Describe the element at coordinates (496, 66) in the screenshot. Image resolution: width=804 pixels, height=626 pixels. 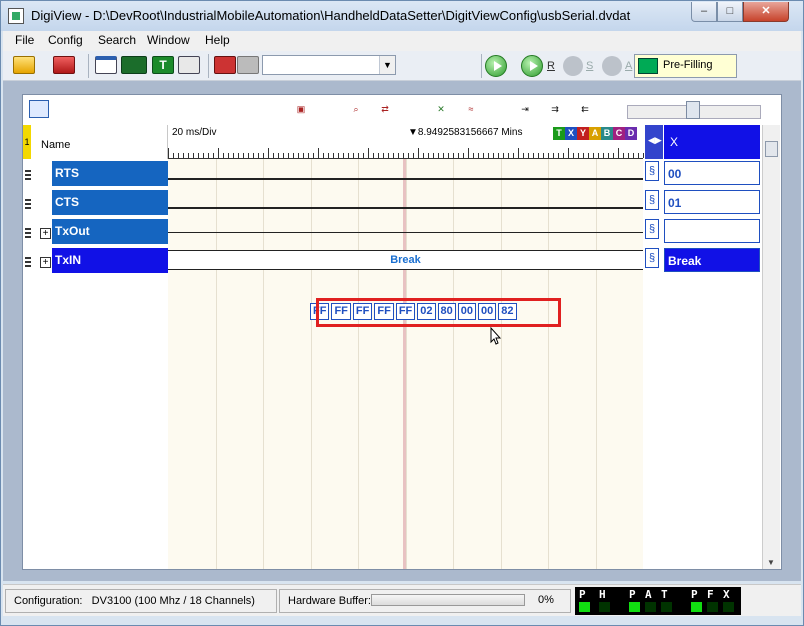
I see `run-continuous-icon` at that location.